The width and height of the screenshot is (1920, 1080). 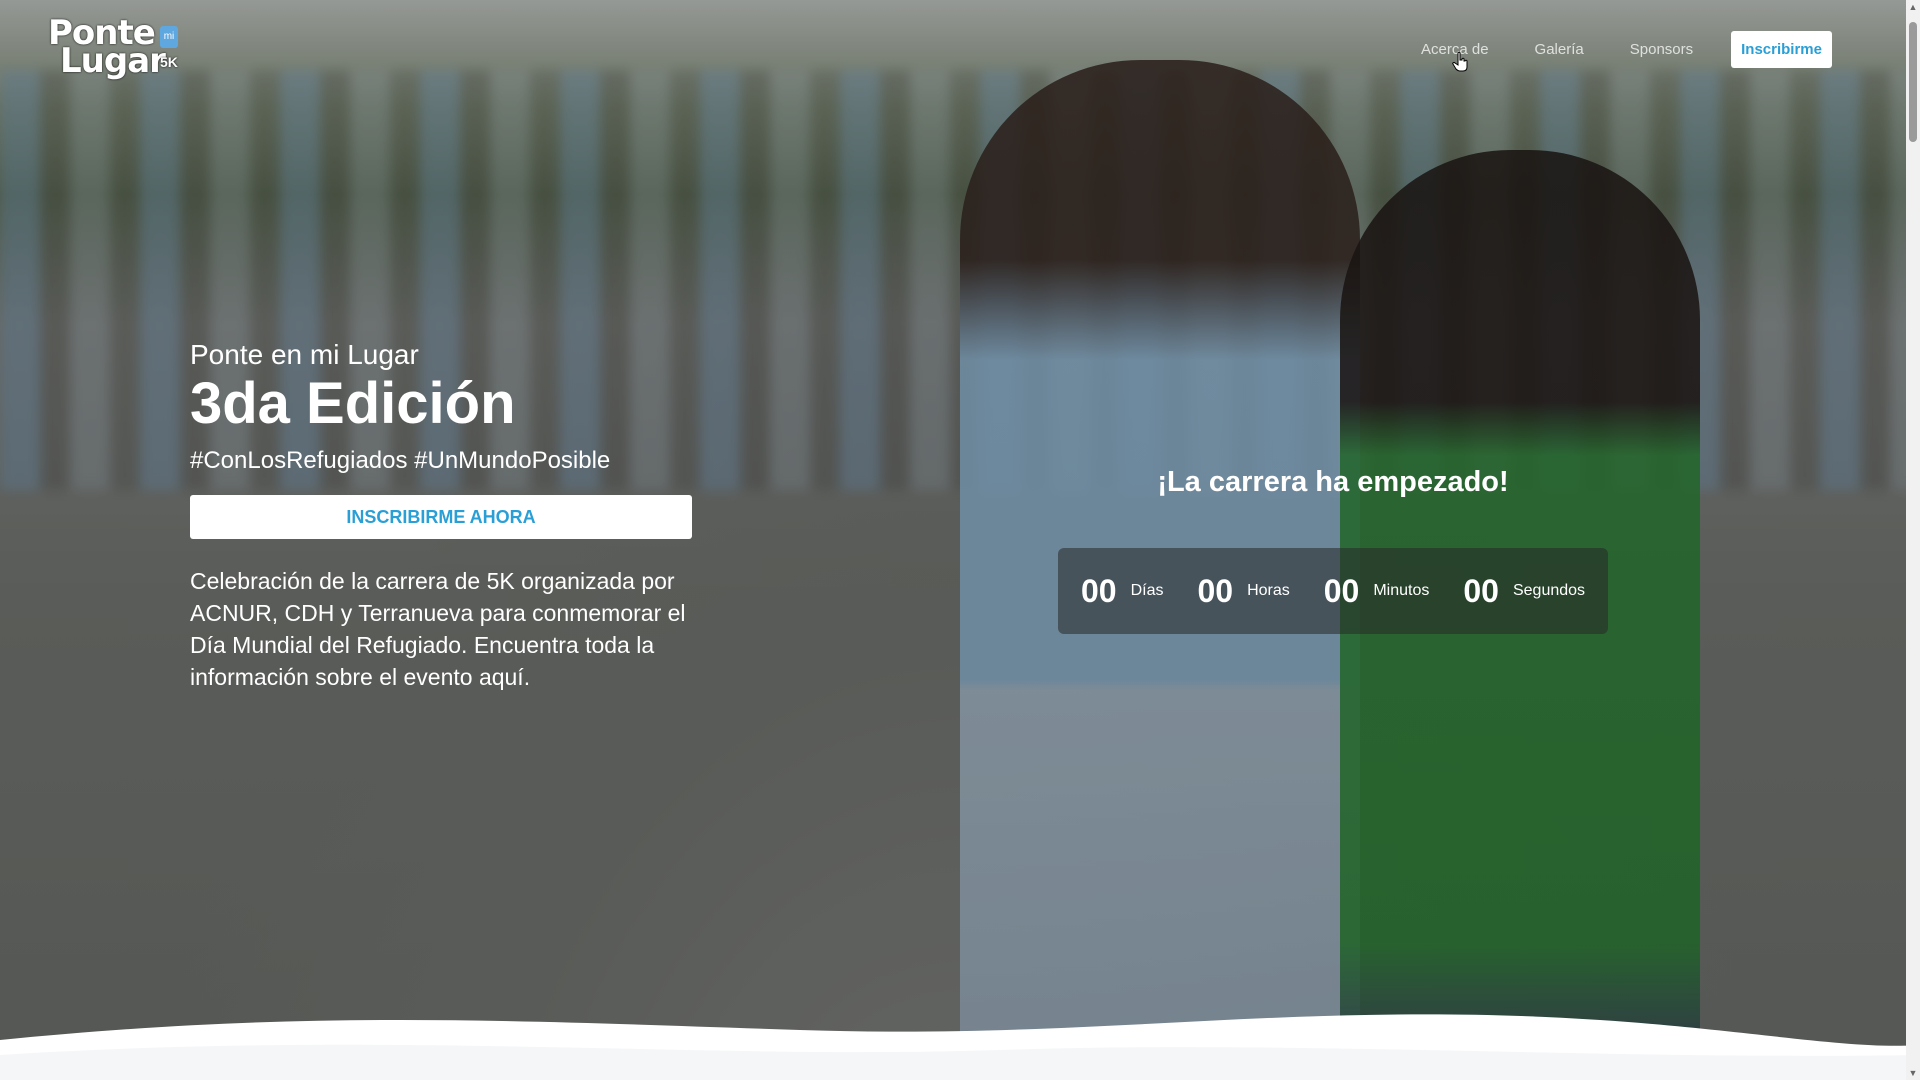 What do you see at coordinates (1401, 590) in the screenshot?
I see `countdown-label: Minutos` at bounding box center [1401, 590].